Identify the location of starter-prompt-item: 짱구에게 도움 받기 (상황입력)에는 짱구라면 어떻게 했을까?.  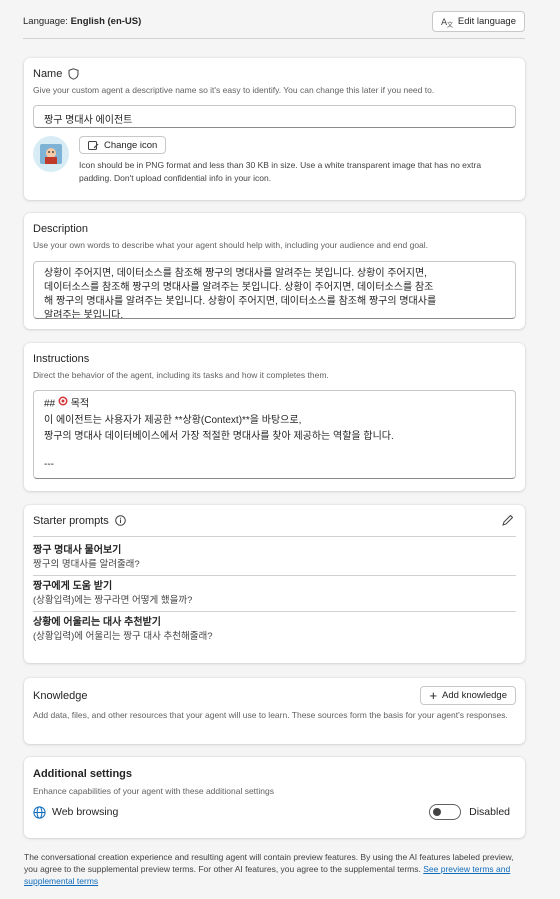
(274, 594).